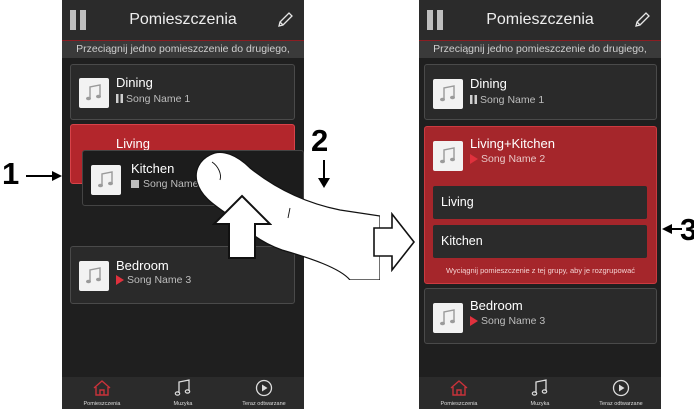 This screenshot has height=409, width=694. Describe the element at coordinates (324, 174) in the screenshot. I see `pointer-arrow-down` at that location.